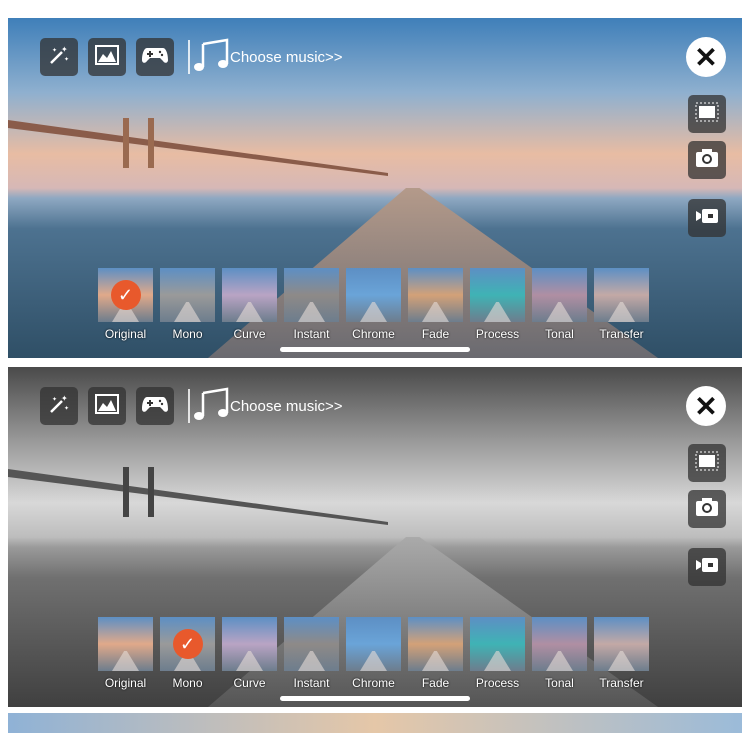 This screenshot has width=750, height=733. I want to click on divider, so click(189, 57).